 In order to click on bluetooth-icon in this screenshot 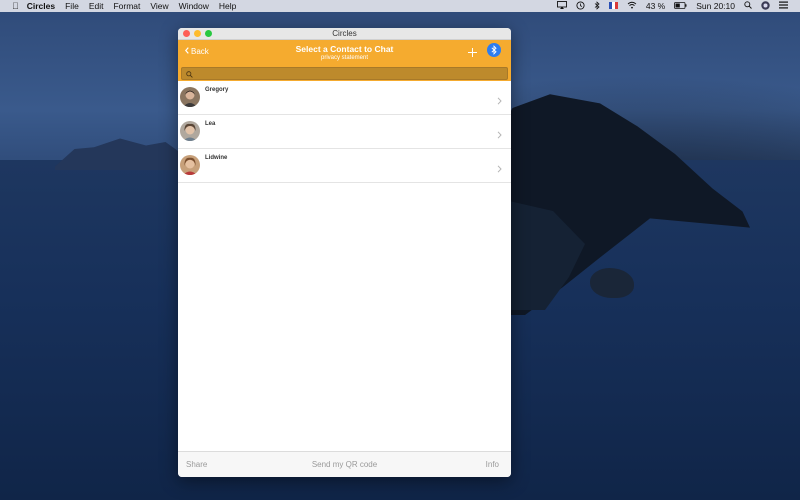, I will do `click(494, 50)`.